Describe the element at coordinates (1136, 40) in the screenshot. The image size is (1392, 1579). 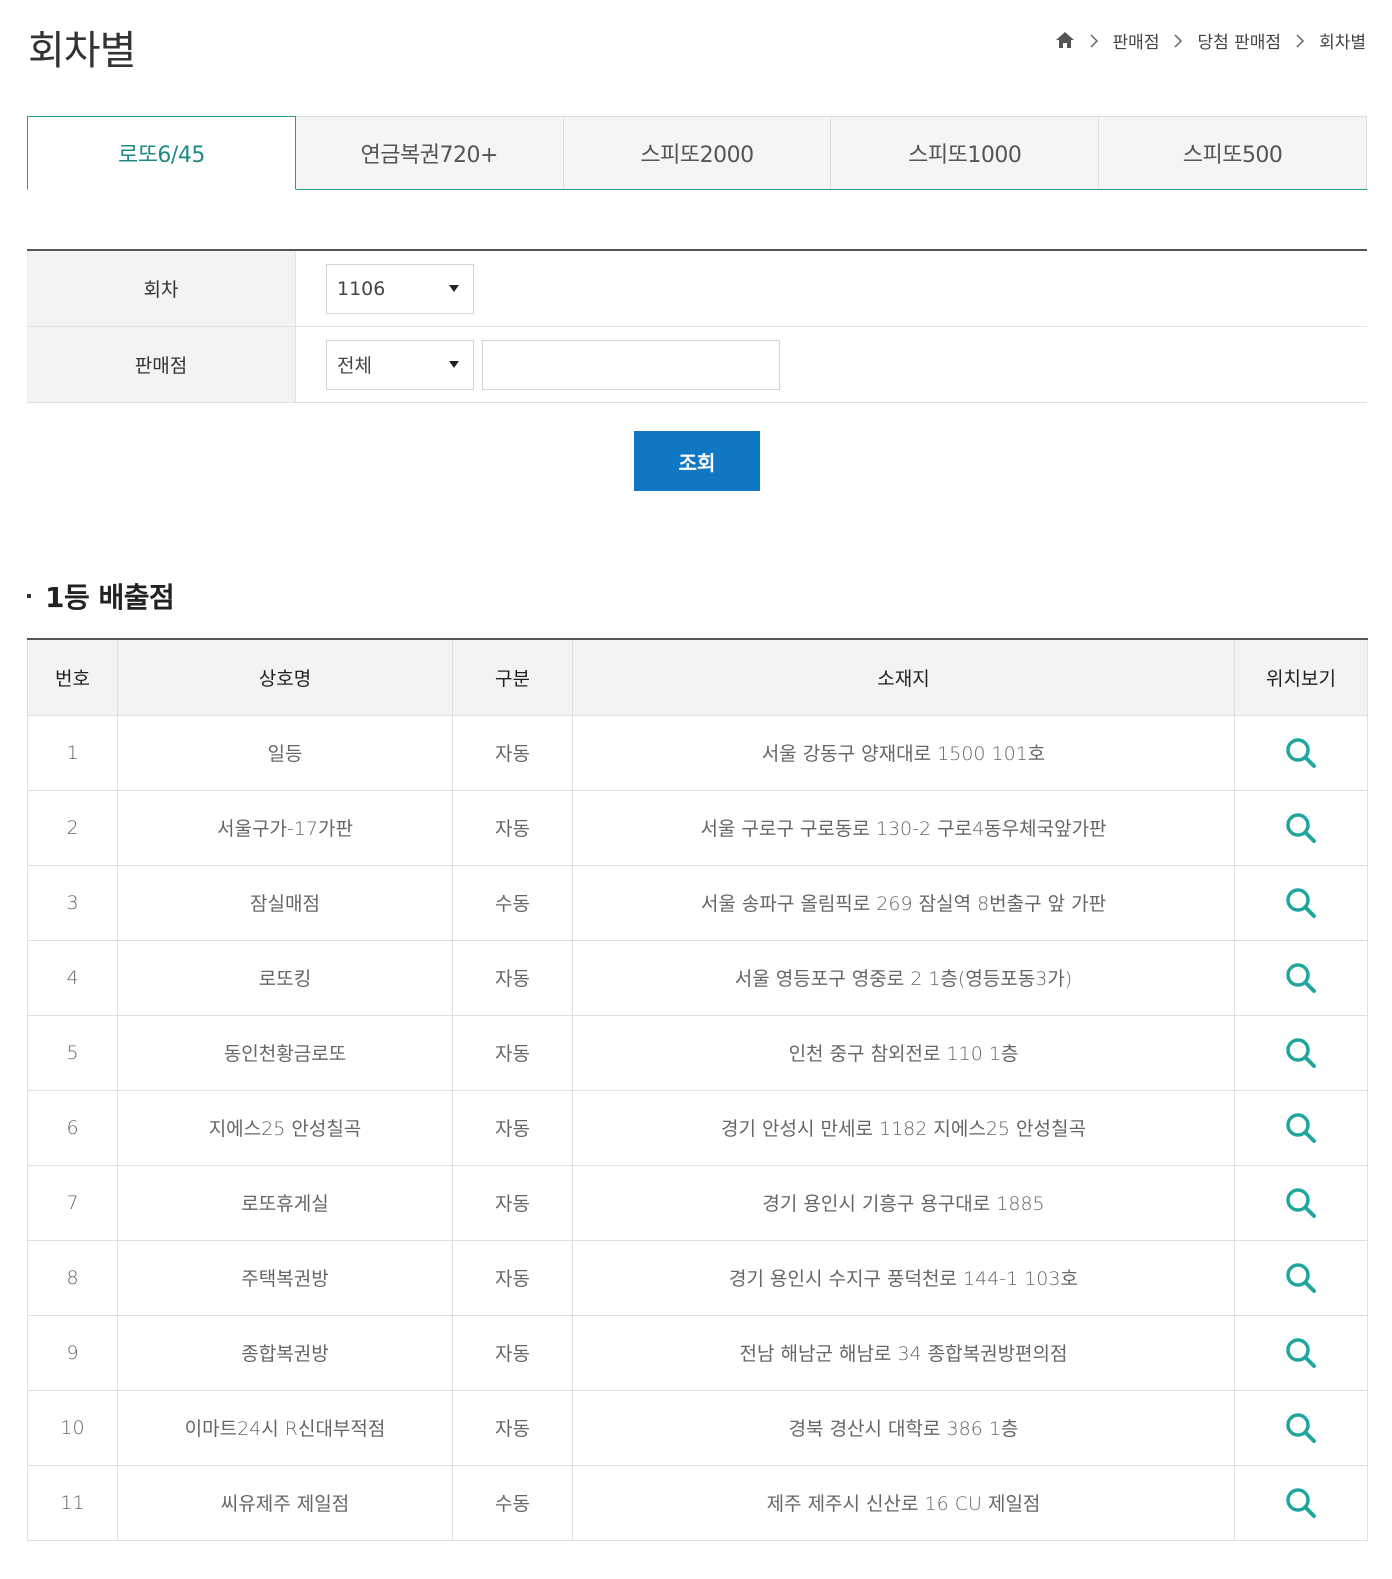
I see `breadcrumb-item-store: 판매점` at that location.